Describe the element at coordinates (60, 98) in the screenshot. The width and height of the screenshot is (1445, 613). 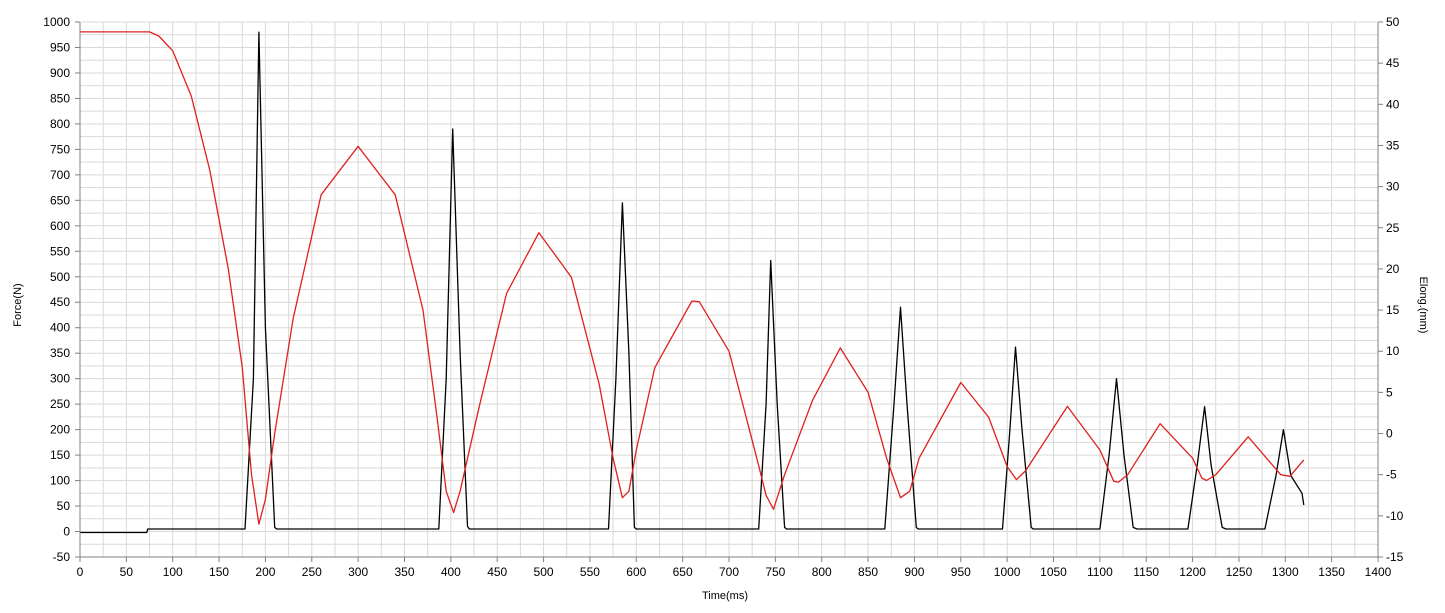
I see `y-tick-label: 850` at that location.